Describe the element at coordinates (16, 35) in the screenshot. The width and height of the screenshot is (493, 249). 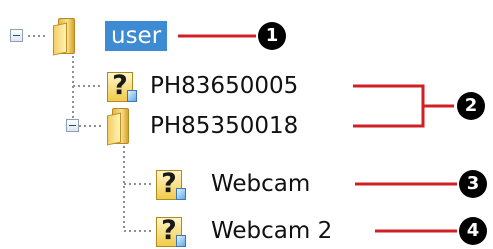
I see `collapse-toggle-user` at that location.